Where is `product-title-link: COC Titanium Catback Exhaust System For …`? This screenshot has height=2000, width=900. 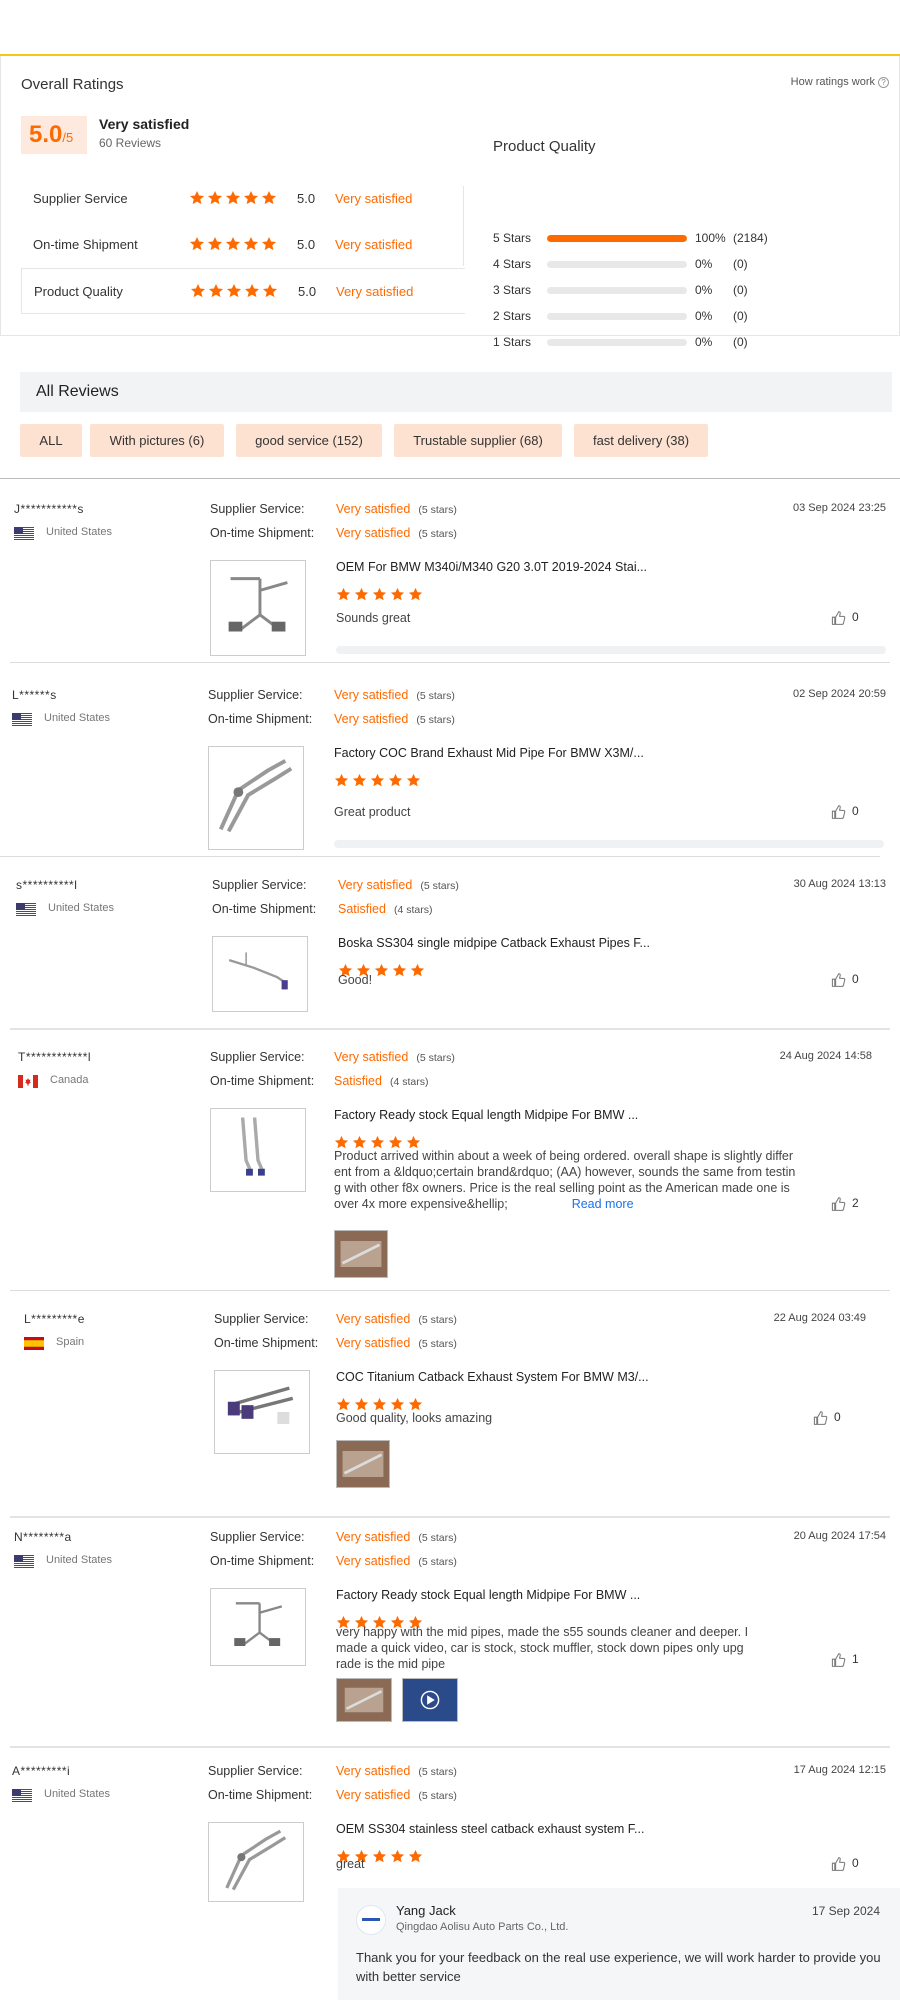 product-title-link: COC Titanium Catback Exhaust System For … is located at coordinates (492, 1377).